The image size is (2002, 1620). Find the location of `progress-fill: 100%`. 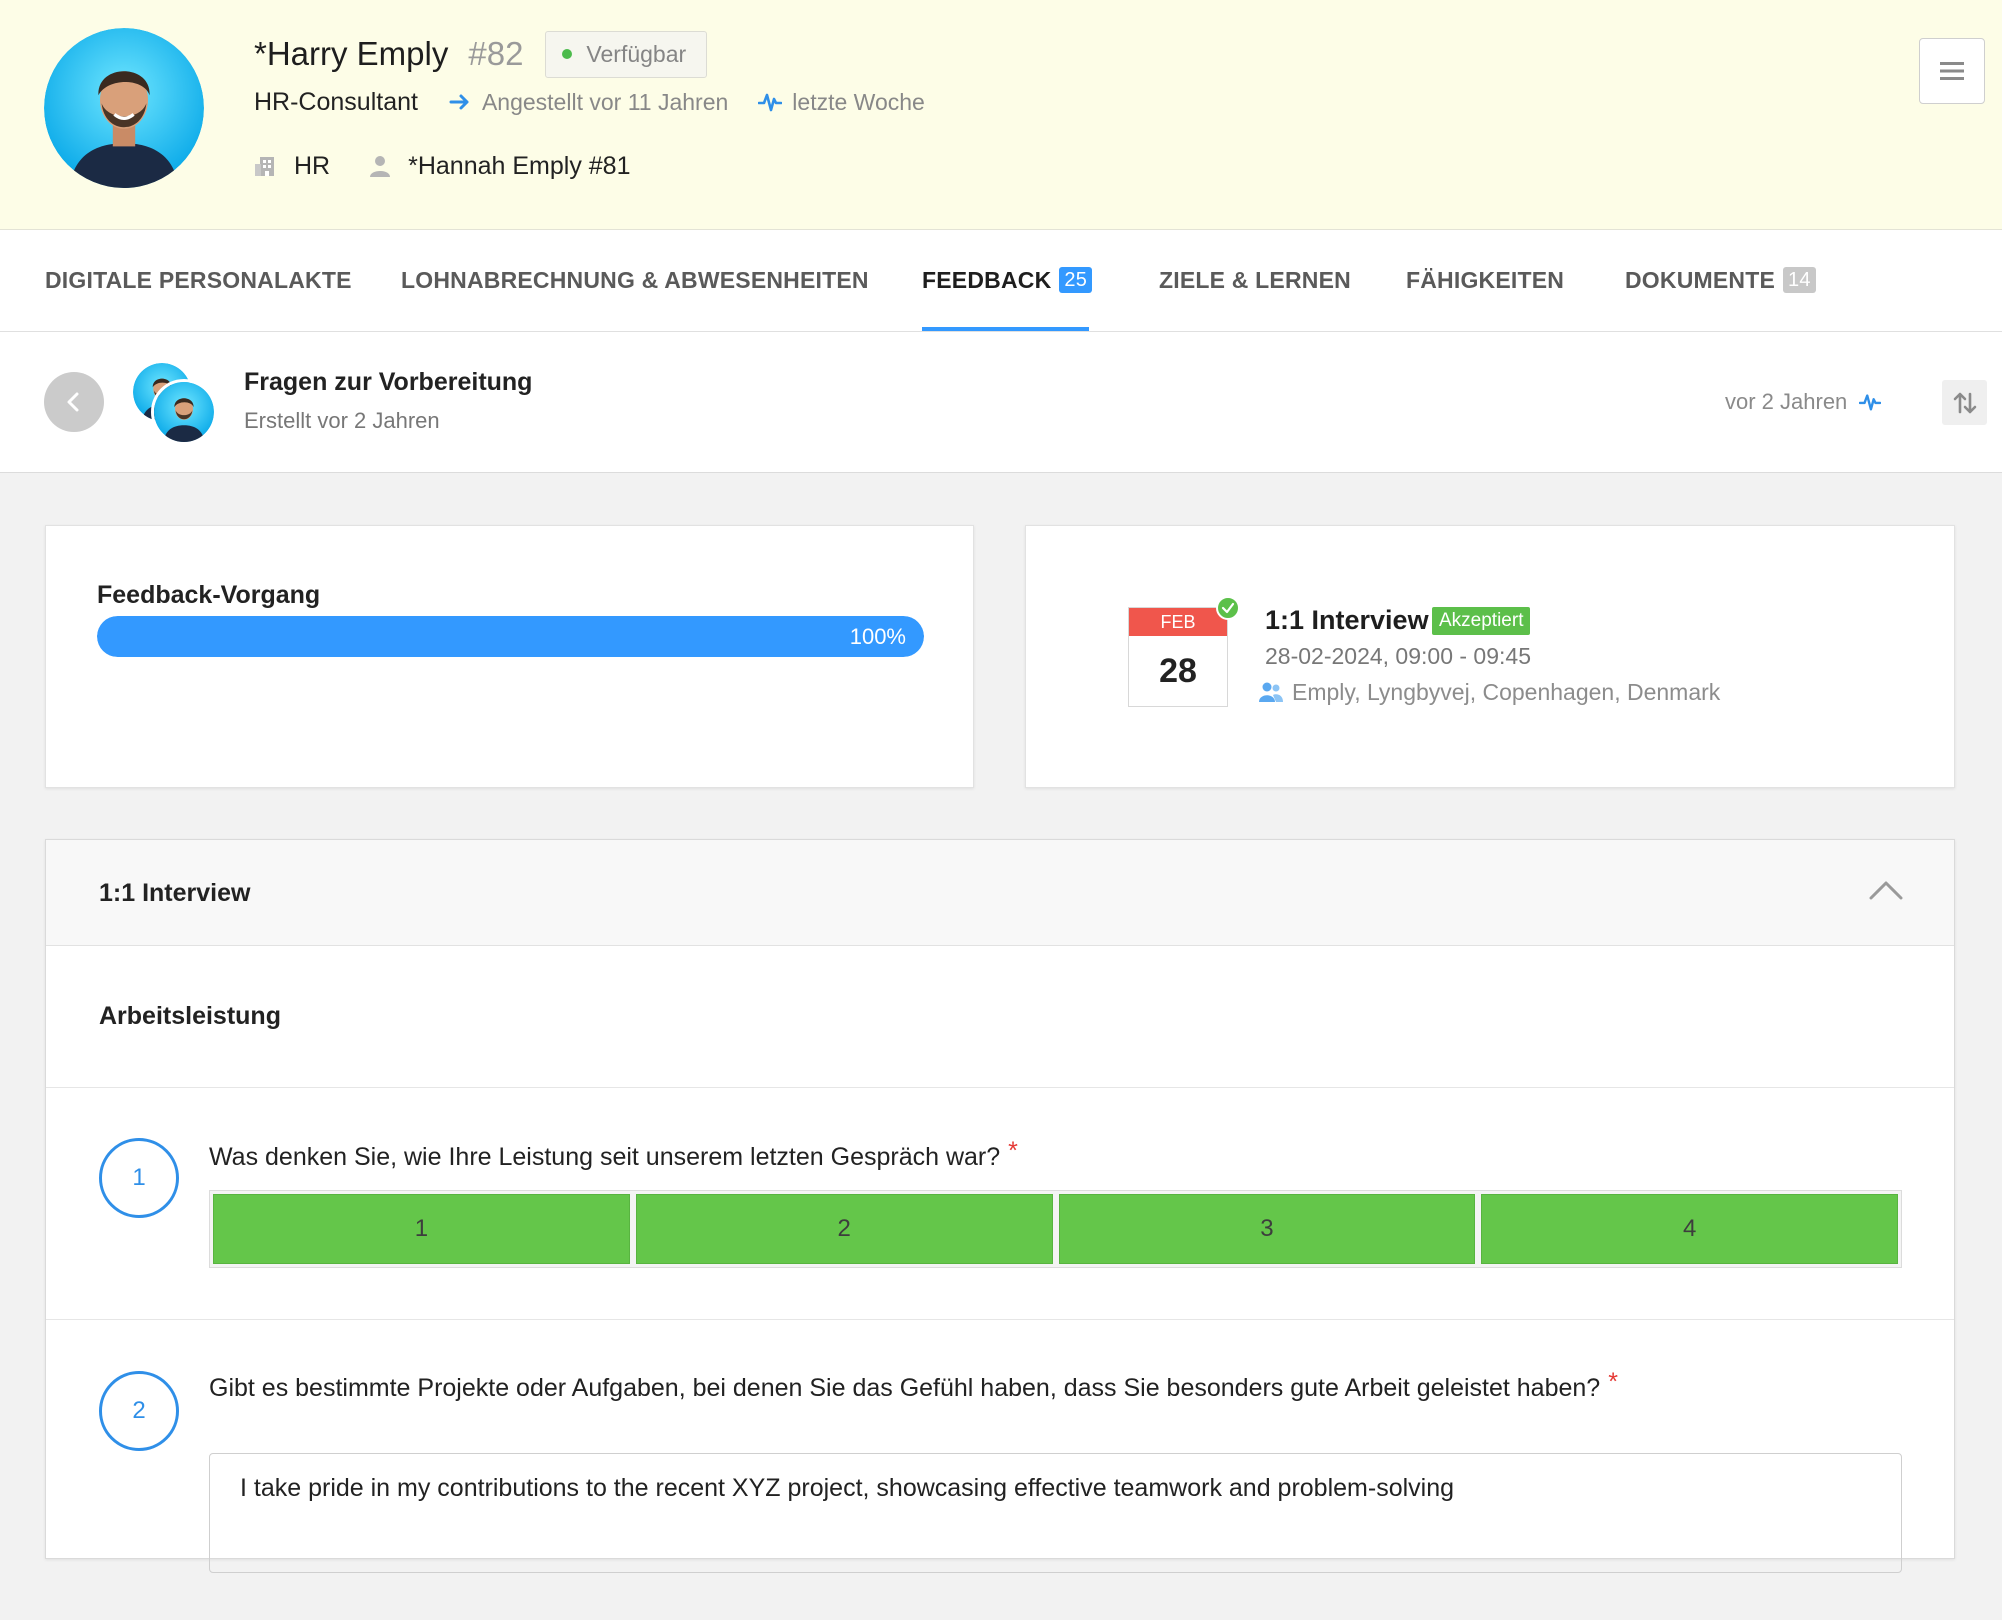

progress-fill: 100% is located at coordinates (510, 636).